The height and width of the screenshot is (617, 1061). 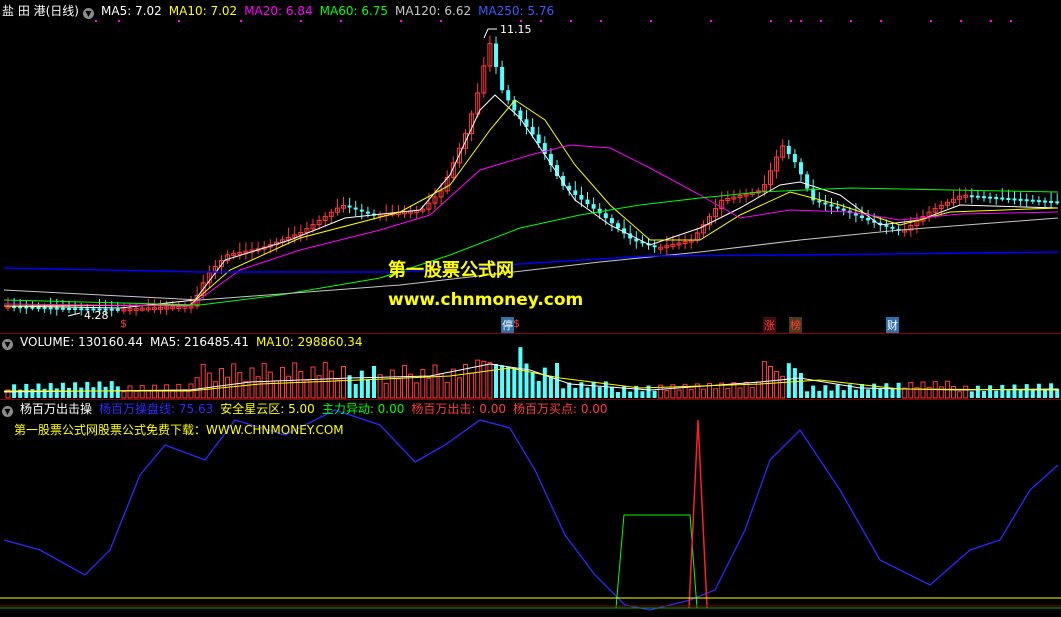 I want to click on watermark-url: www.chnmoney.com, so click(x=486, y=300).